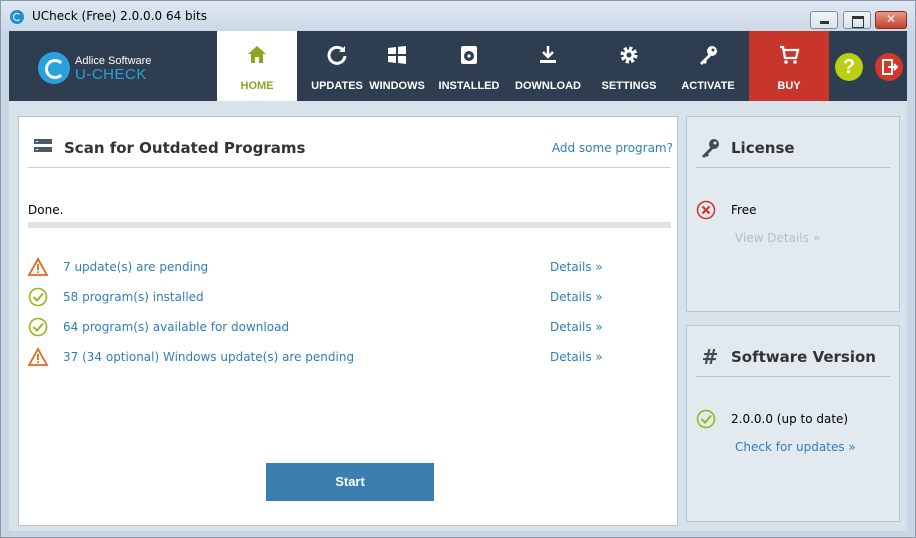  I want to click on disk-icon, so click(469, 55).